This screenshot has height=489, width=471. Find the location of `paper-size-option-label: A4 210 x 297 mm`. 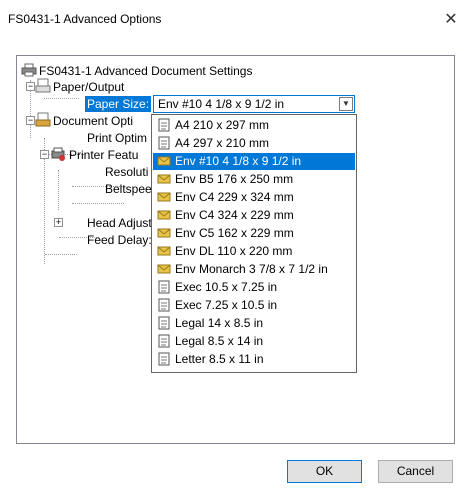

paper-size-option-label: A4 210 x 297 mm is located at coordinates (222, 125).